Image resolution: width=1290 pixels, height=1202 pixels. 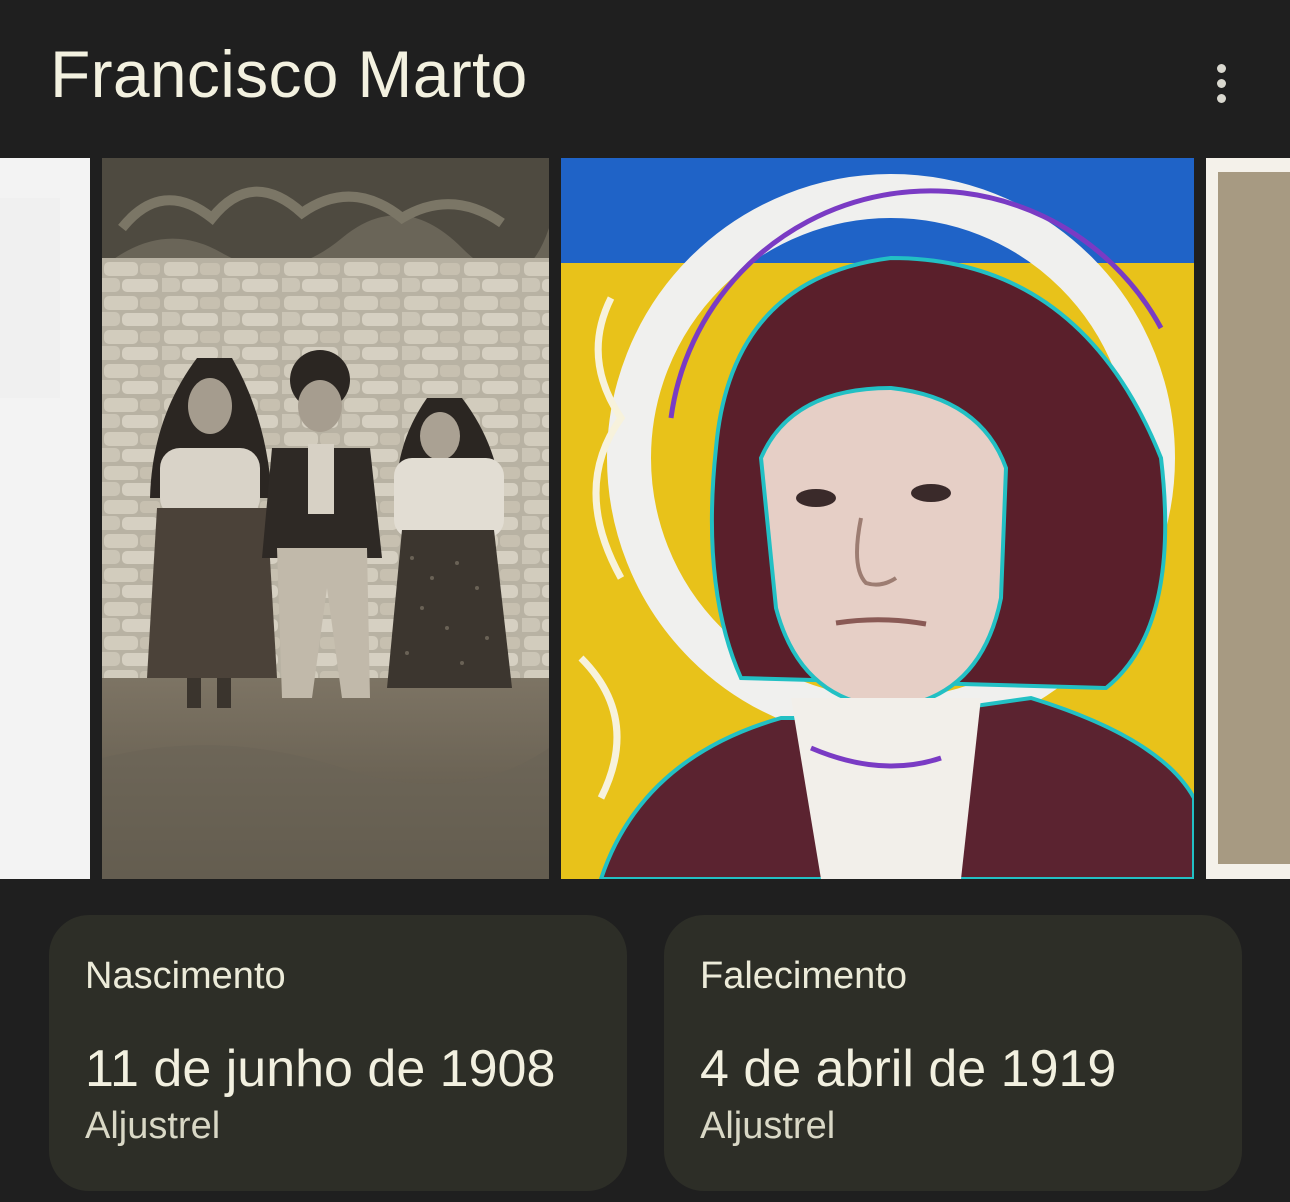 I want to click on birth-card: Nascimento 11 de junho de 1908 Aljustrel, so click(x=338, y=1053).